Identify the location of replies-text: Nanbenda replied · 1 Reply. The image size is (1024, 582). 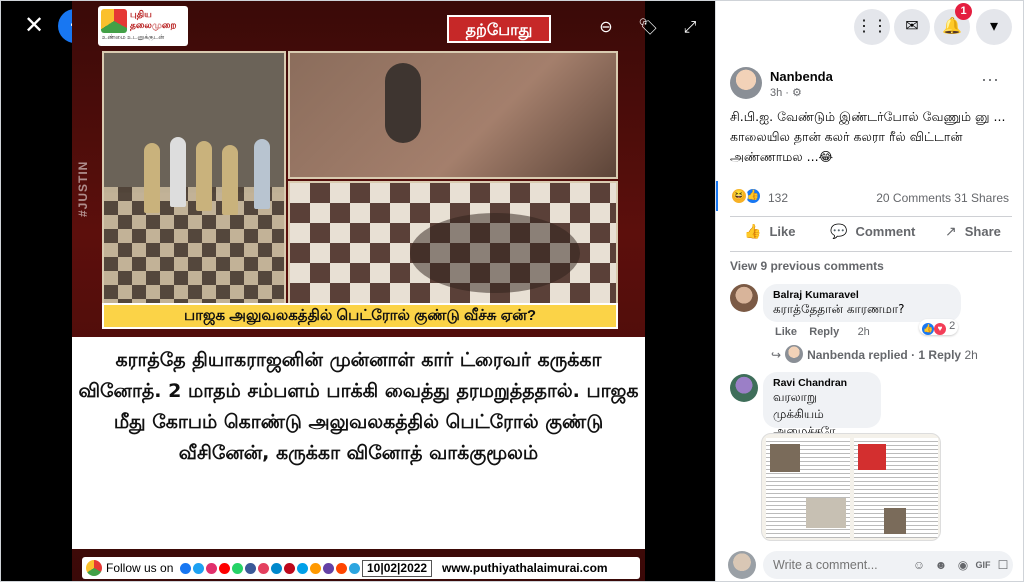
(884, 355).